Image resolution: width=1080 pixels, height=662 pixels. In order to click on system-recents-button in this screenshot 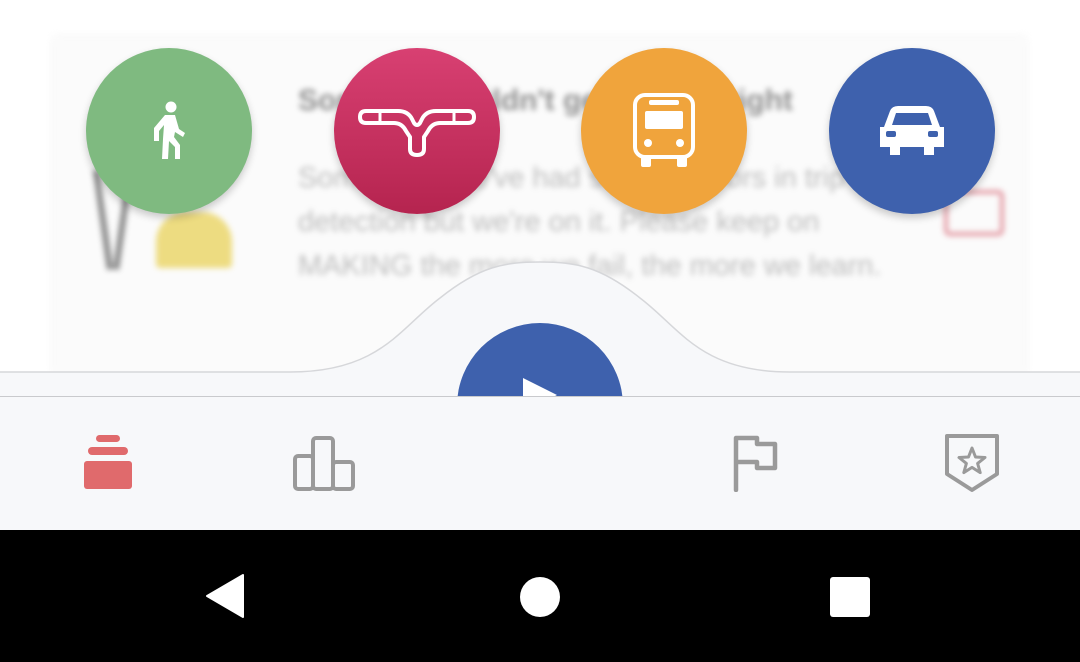, I will do `click(850, 597)`.